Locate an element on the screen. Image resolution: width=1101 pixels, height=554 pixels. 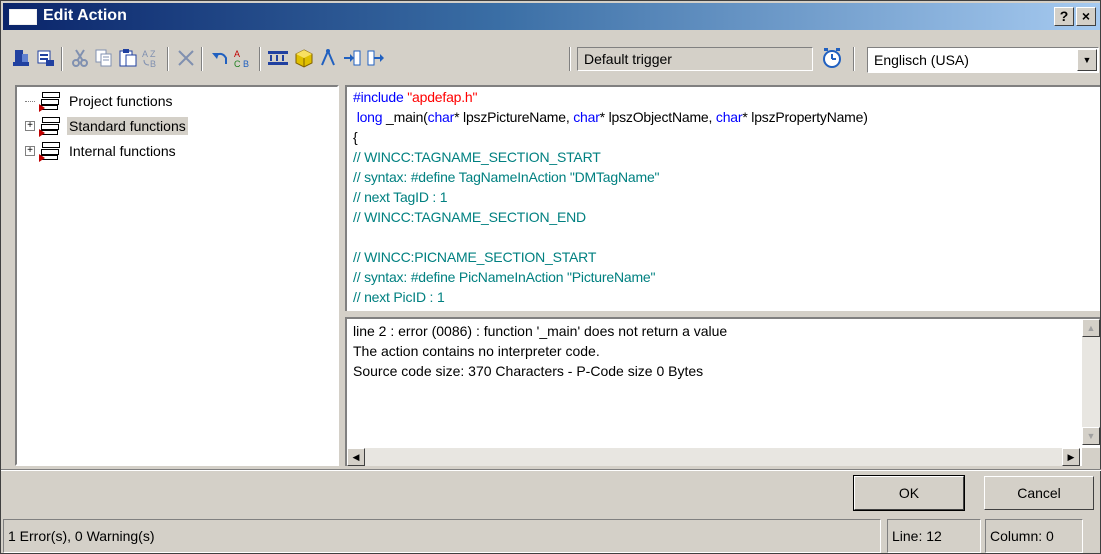
divider is located at coordinates (551, 470).